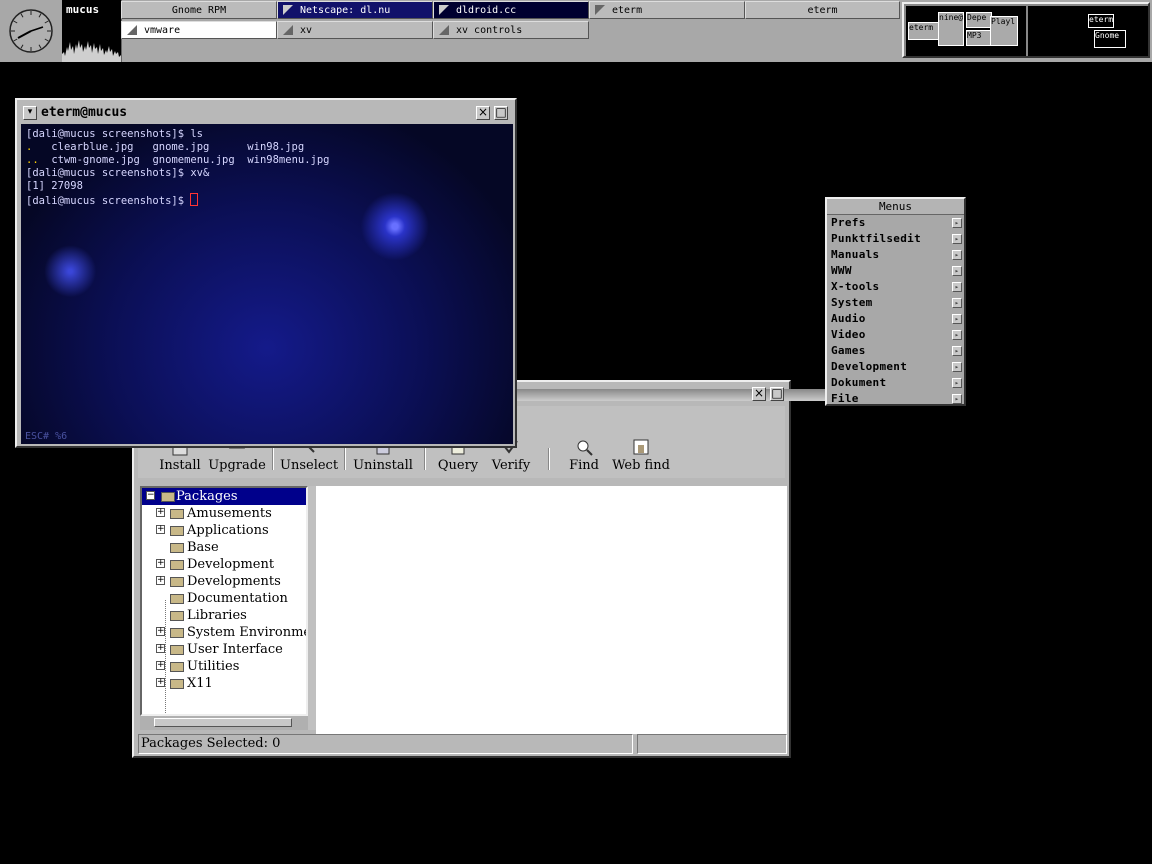 This screenshot has width=1152, height=864. I want to click on task-eterm-2: eterm, so click(822, 10).